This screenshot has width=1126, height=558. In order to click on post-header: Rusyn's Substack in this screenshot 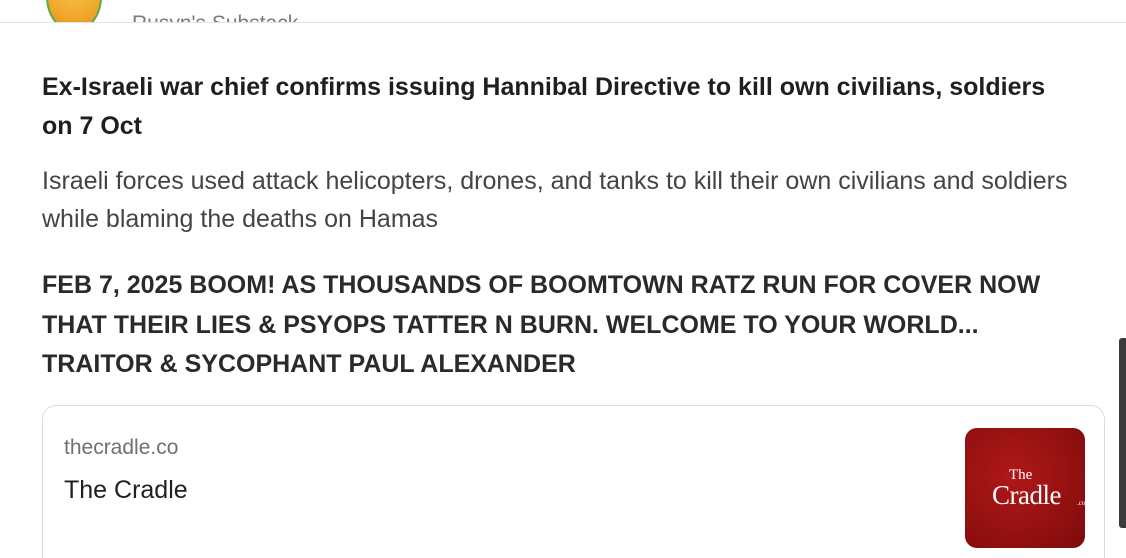, I will do `click(563, 11)`.